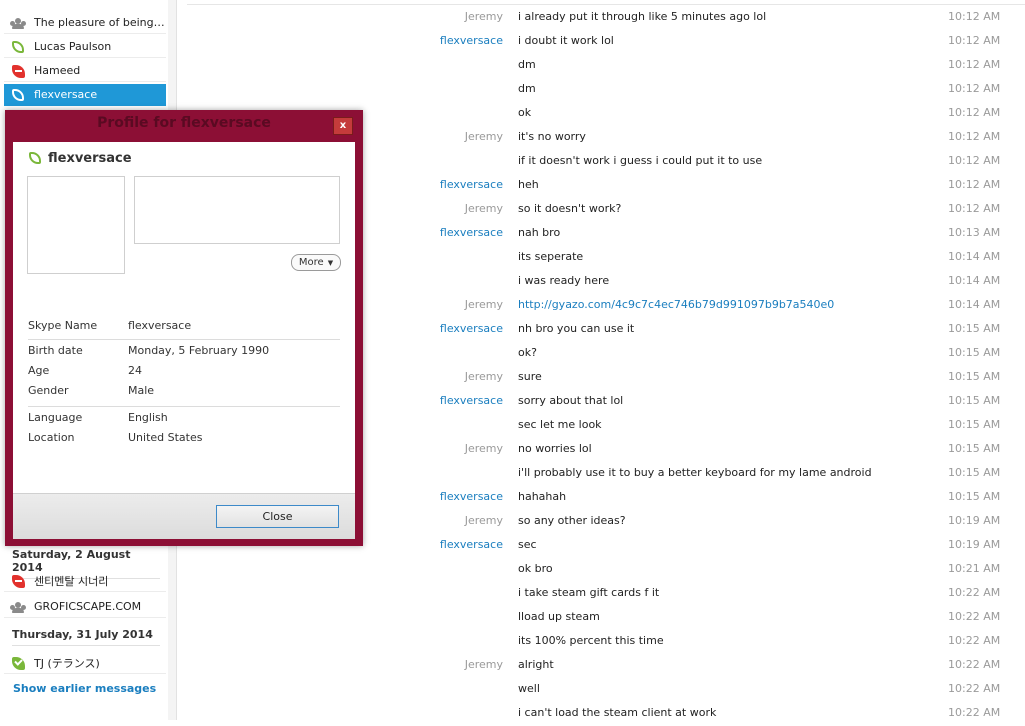 The image size is (1025, 726). I want to click on contact-name: flexversace, so click(66, 94).